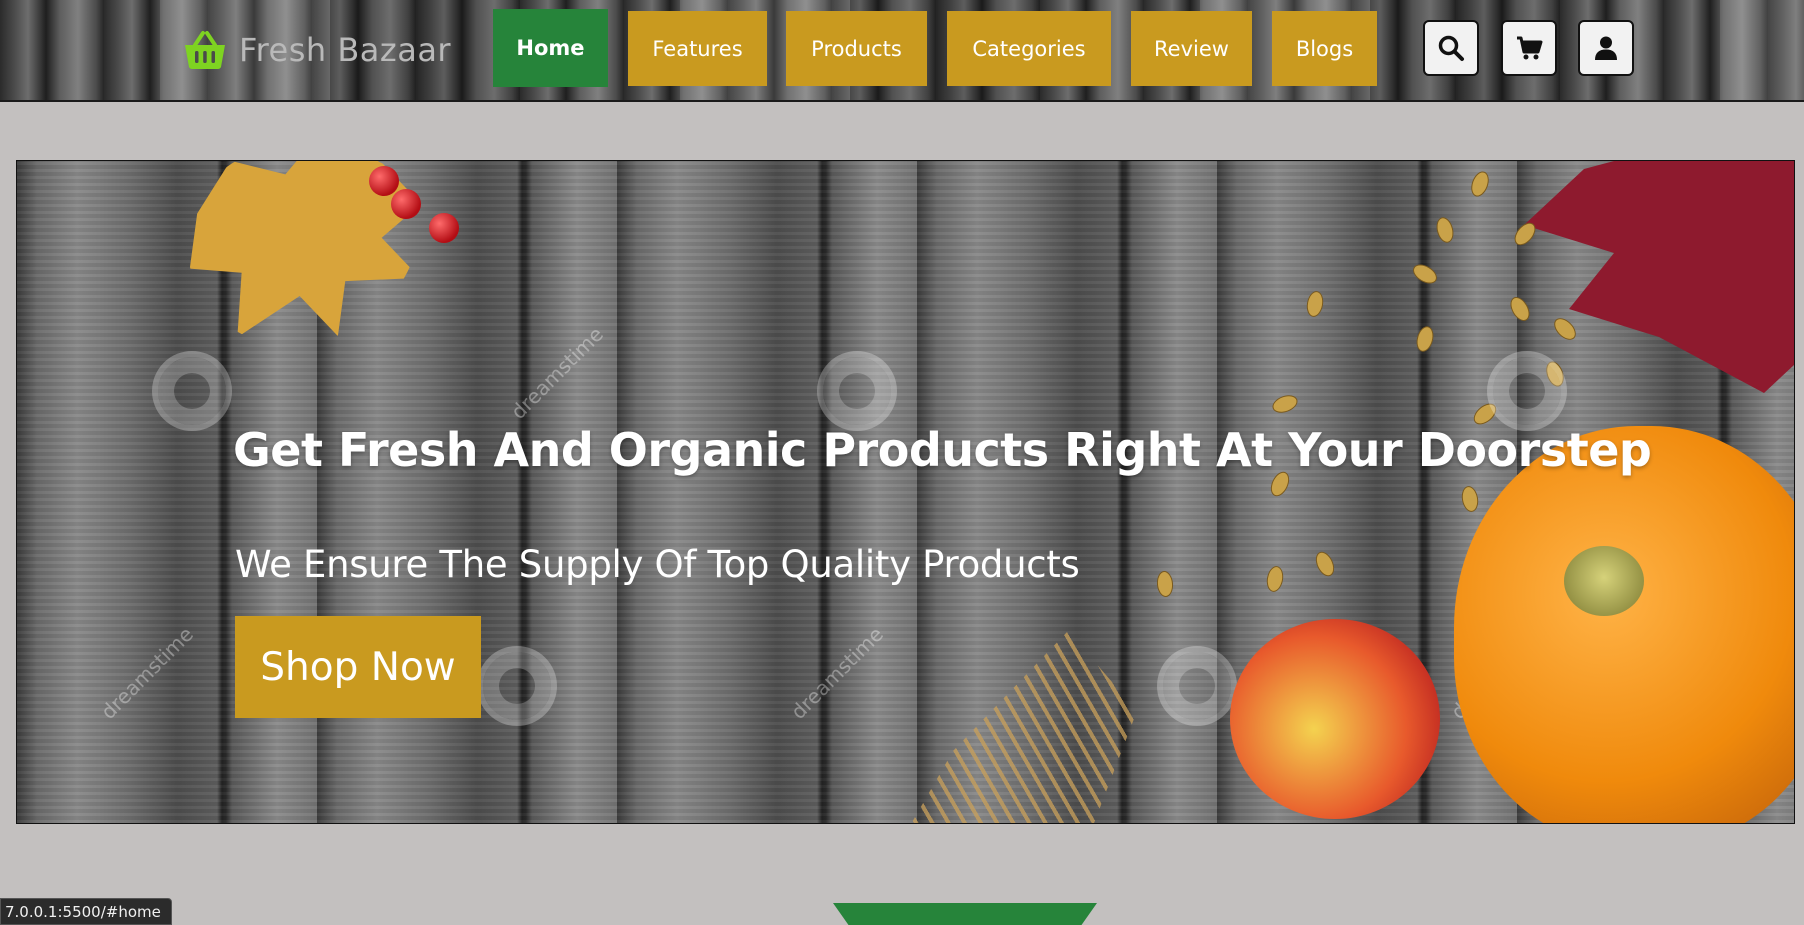 This screenshot has width=1804, height=925. What do you see at coordinates (1624, 624) in the screenshot?
I see `decor-pumpkin` at bounding box center [1624, 624].